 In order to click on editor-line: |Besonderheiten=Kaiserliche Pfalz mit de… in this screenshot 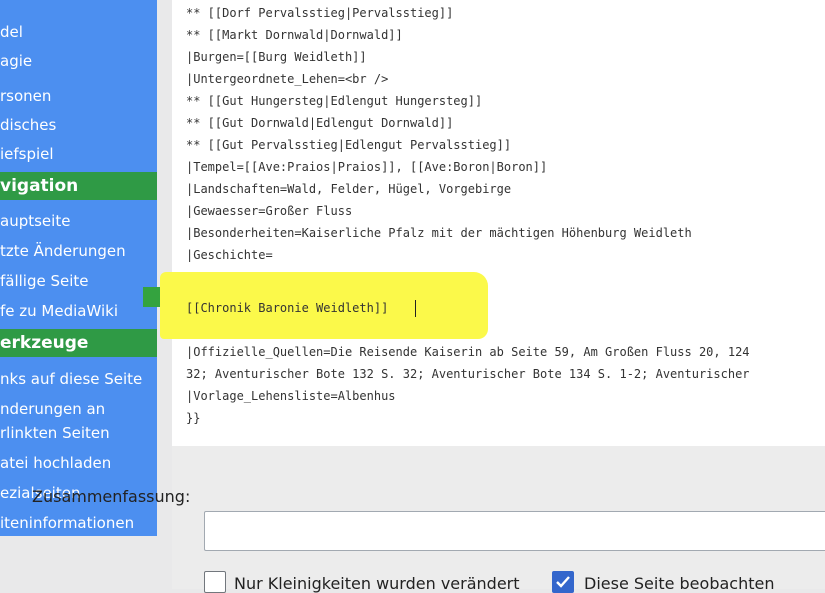, I will do `click(439, 233)`.